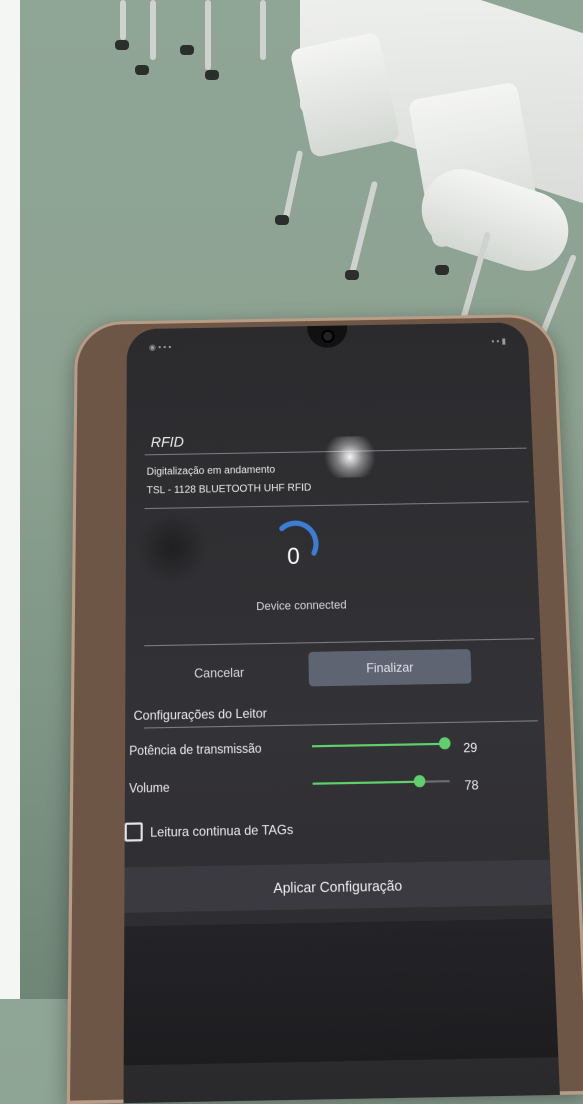 The width and height of the screenshot is (583, 1104). What do you see at coordinates (222, 831) in the screenshot?
I see `continuous-read-label: Leitura continua de TAGs` at bounding box center [222, 831].